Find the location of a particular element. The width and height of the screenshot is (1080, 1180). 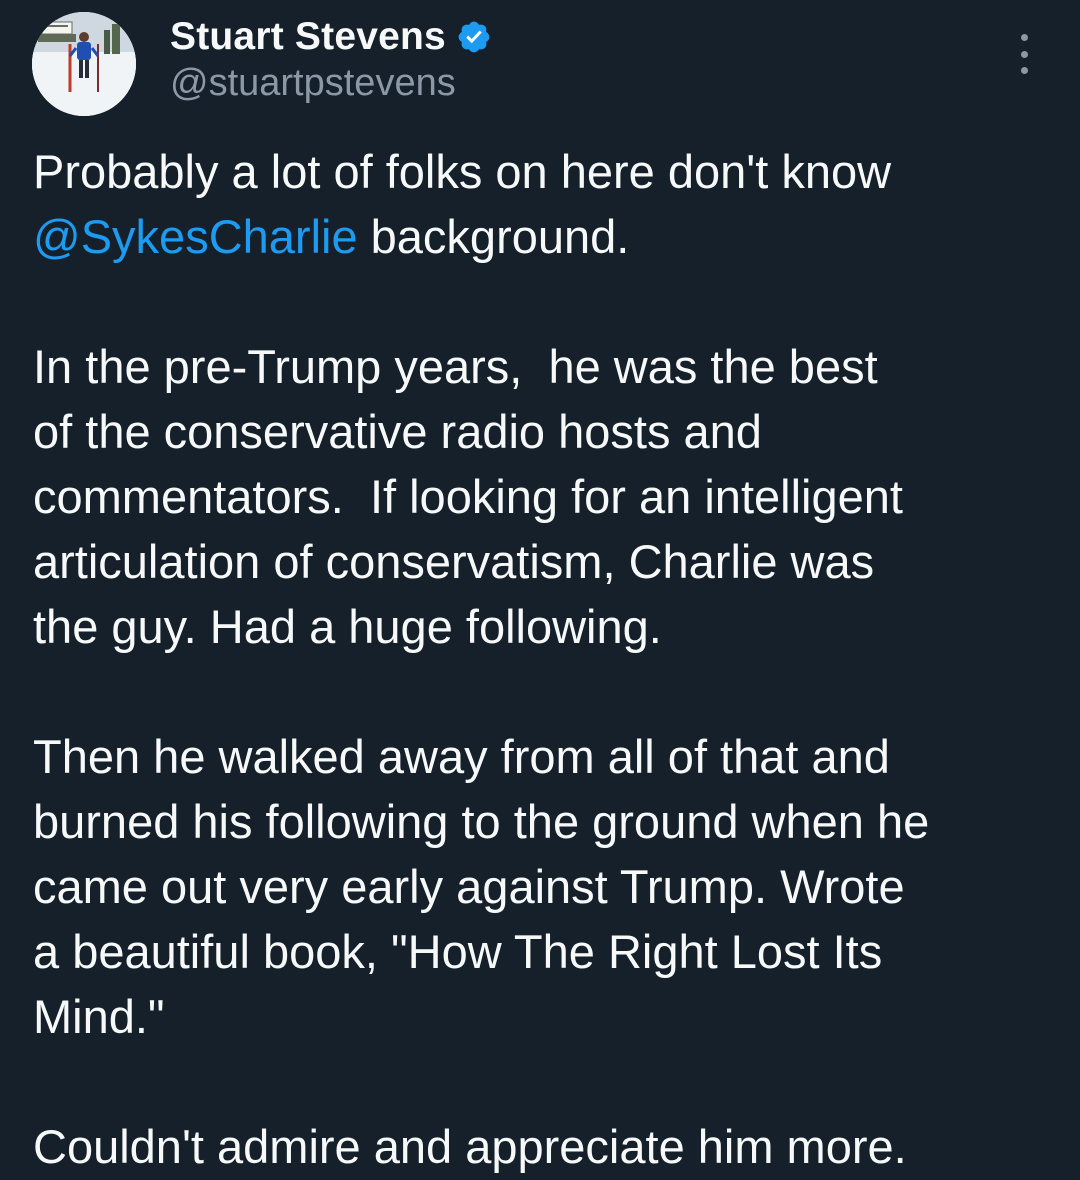

mention-link: @SykesCharlie is located at coordinates (195, 236).